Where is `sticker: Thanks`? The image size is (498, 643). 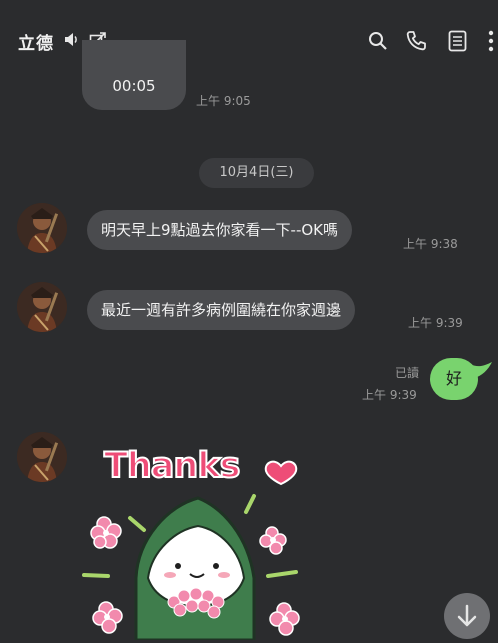
sticker: Thanks is located at coordinates (193, 539).